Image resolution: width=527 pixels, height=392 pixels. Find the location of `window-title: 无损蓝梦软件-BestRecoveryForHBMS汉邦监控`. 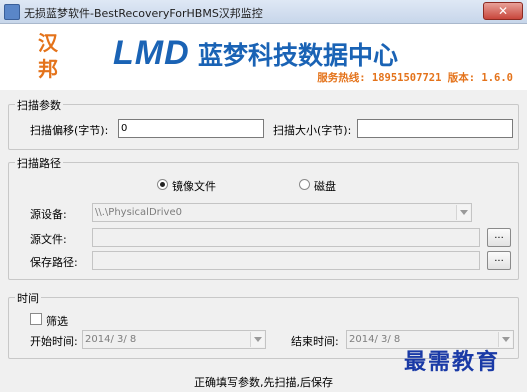

window-title: 无损蓝梦软件-BestRecoveryForHBMS汉邦监控 is located at coordinates (143, 13).